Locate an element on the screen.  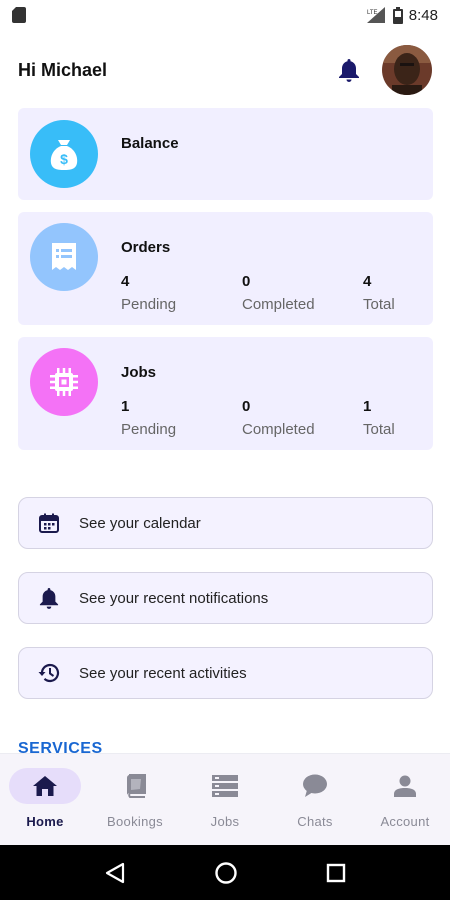
nav-chats: Chats is located at coordinates (315, 799).